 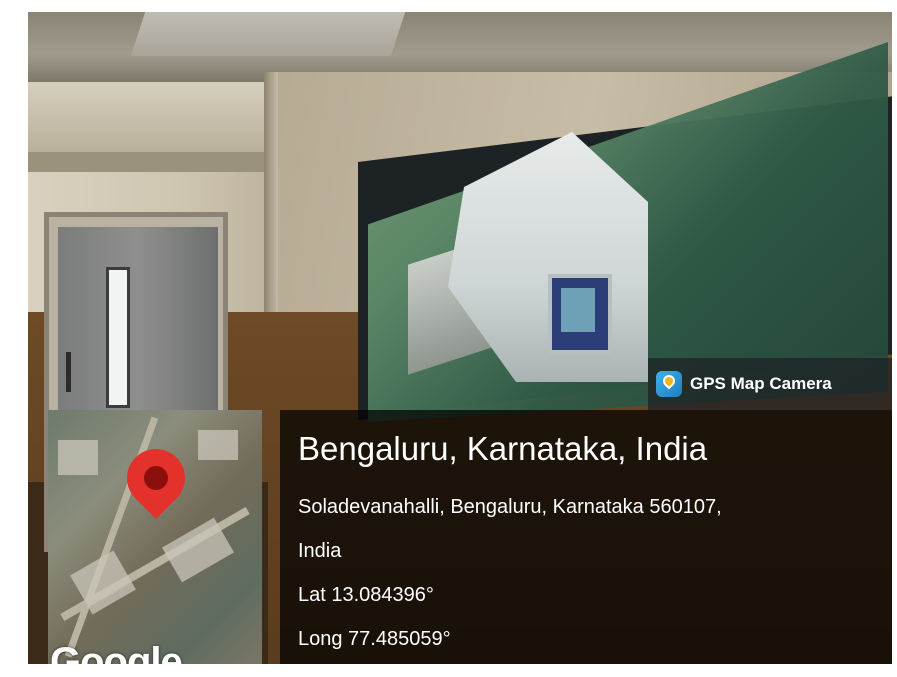 I want to click on gps-map-camera-badge: GPS Map Camera, so click(x=770, y=384).